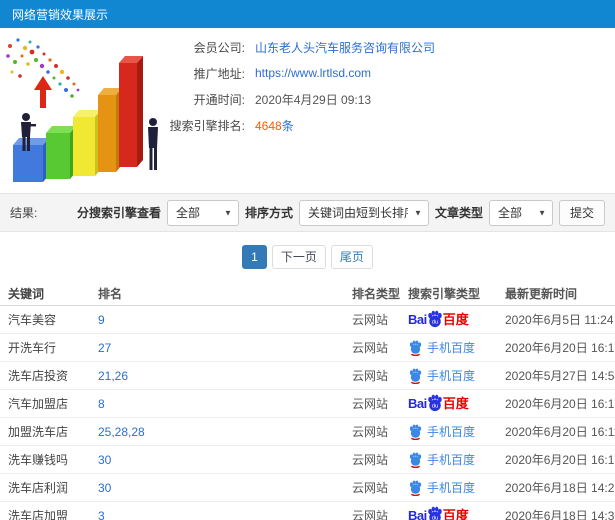  What do you see at coordinates (307, 511) in the screenshot?
I see `table-row: 洗车店加盟 3 云网站 Bai du 百度 2020年6月18日 14:30` at bounding box center [307, 511].